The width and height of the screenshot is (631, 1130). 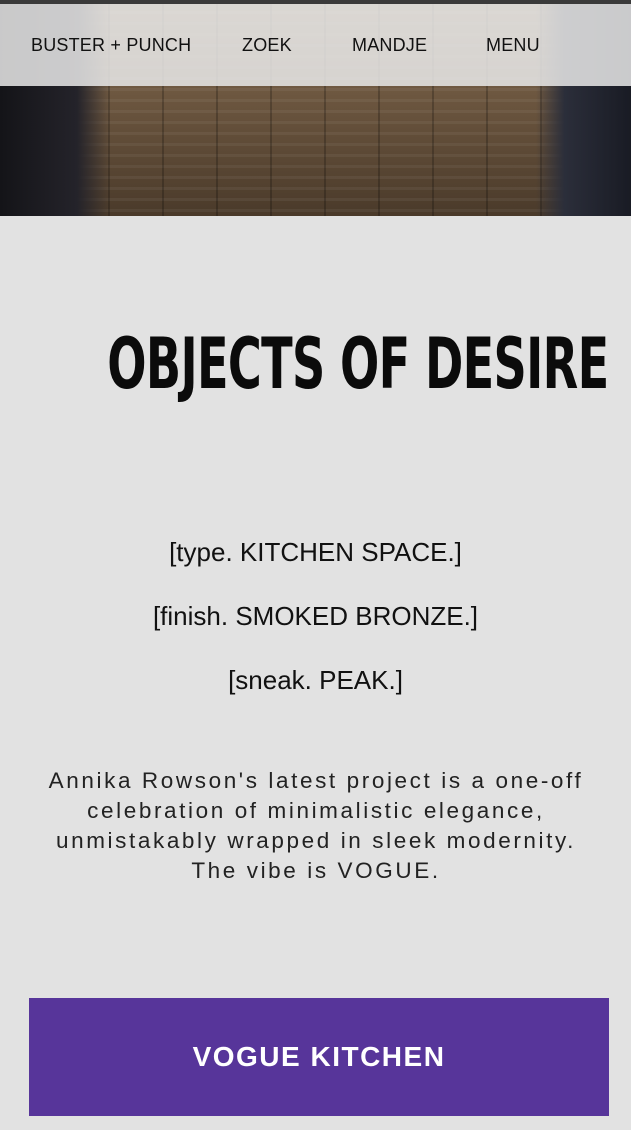 What do you see at coordinates (513, 45) in the screenshot?
I see `menu-link: MENU` at bounding box center [513, 45].